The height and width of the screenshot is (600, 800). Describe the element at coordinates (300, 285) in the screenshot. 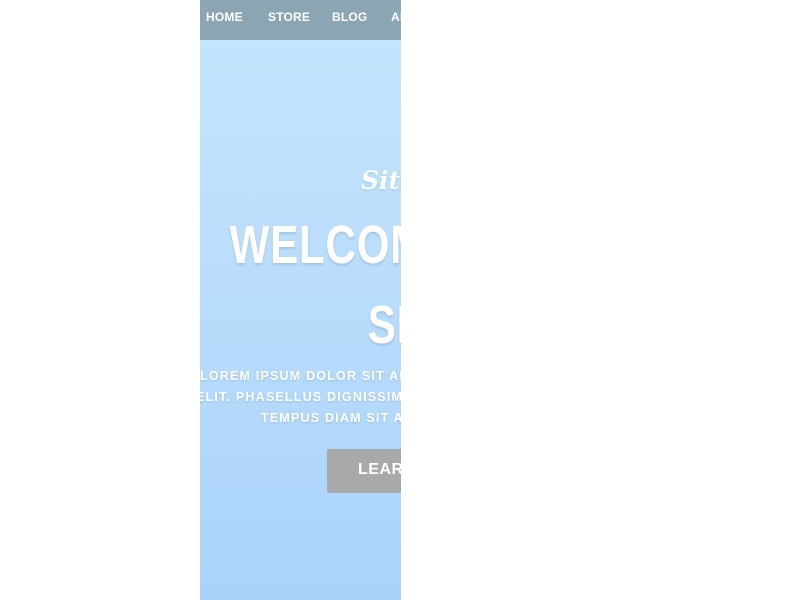

I see `hero-title: WELCOM SI` at that location.